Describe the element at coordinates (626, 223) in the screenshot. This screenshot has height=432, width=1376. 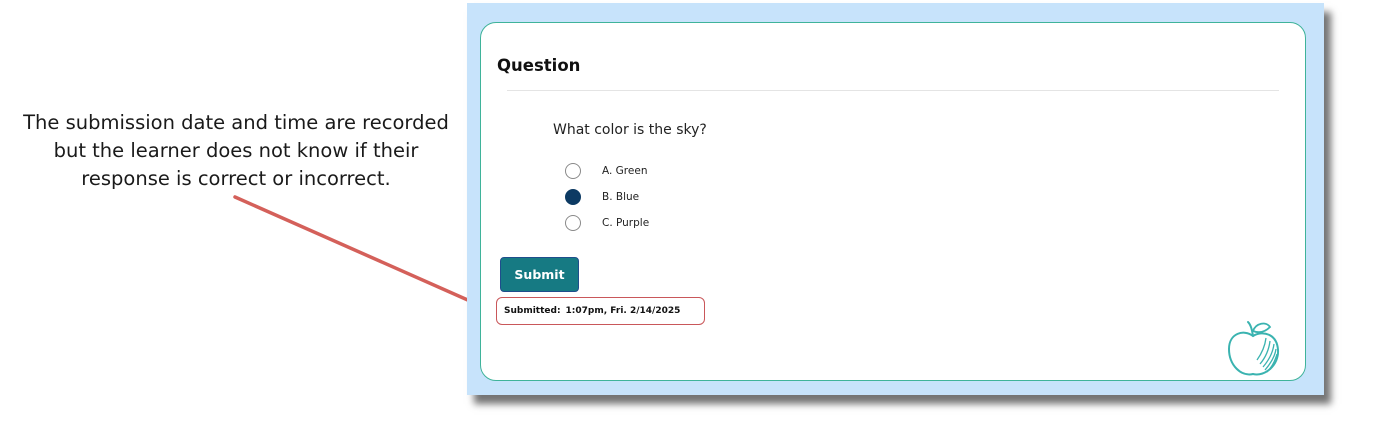
I see `option-label: C. Purple` at that location.